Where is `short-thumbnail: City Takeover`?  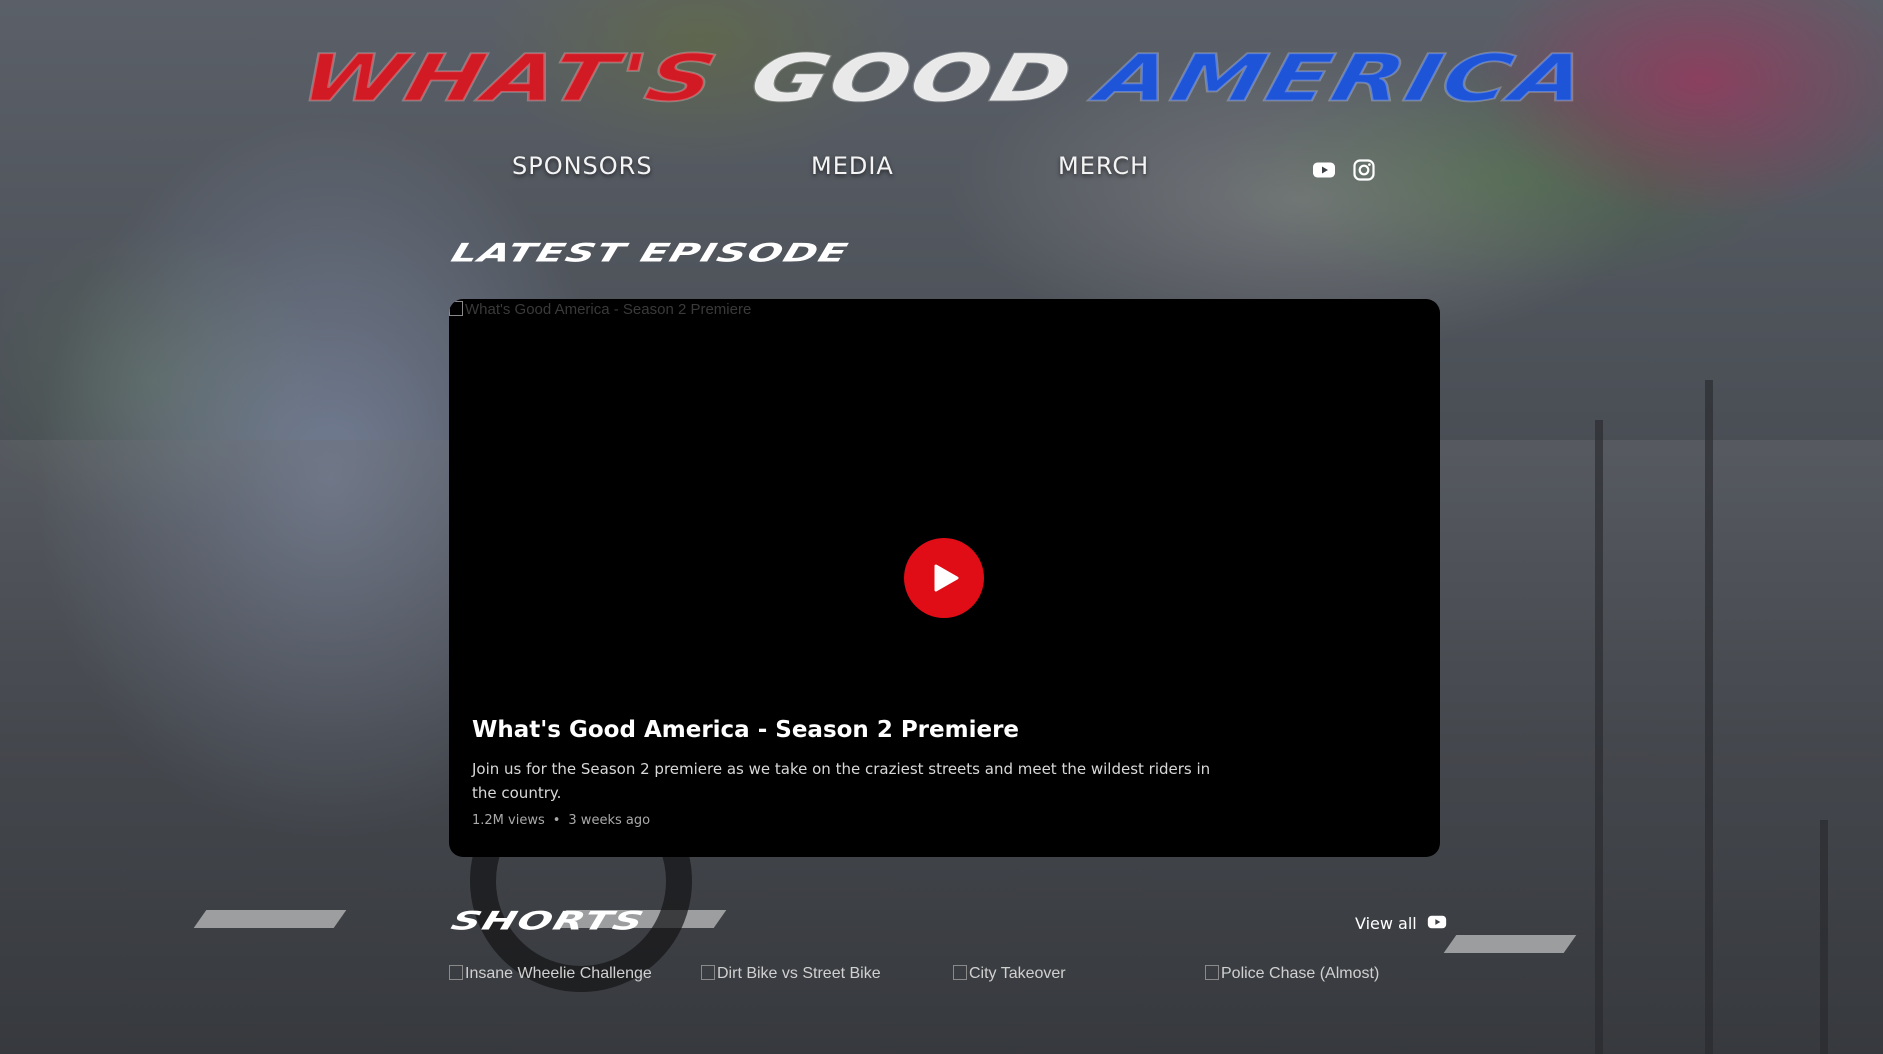 short-thumbnail: City Takeover is located at coordinates (1009, 974).